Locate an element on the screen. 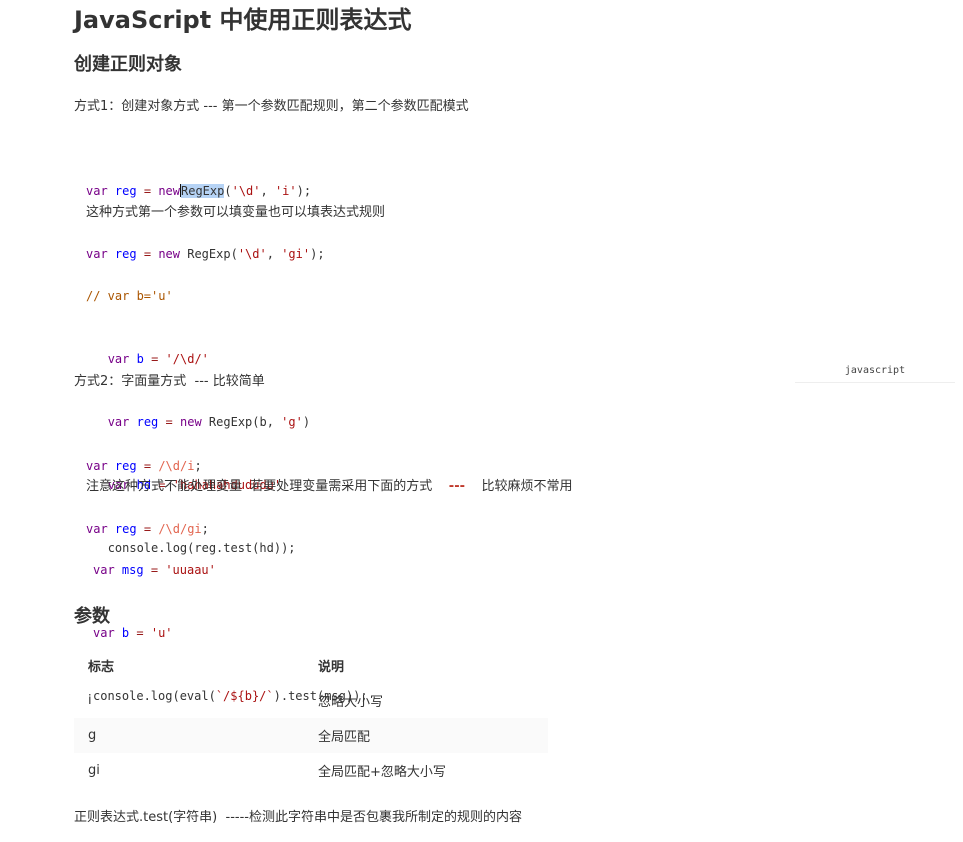  flags-table: 标志 说明 i 忽略大小写 g 全局匹配 gi 全局匹配+忽略大小写 is located at coordinates (311, 718).